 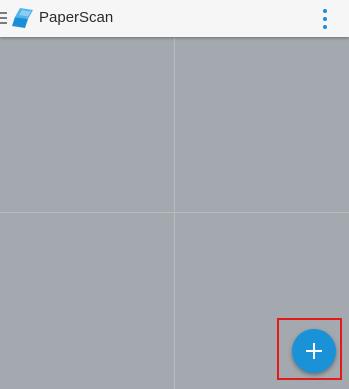 I want to click on hamburger-menu-icon, so click(x=3, y=18).